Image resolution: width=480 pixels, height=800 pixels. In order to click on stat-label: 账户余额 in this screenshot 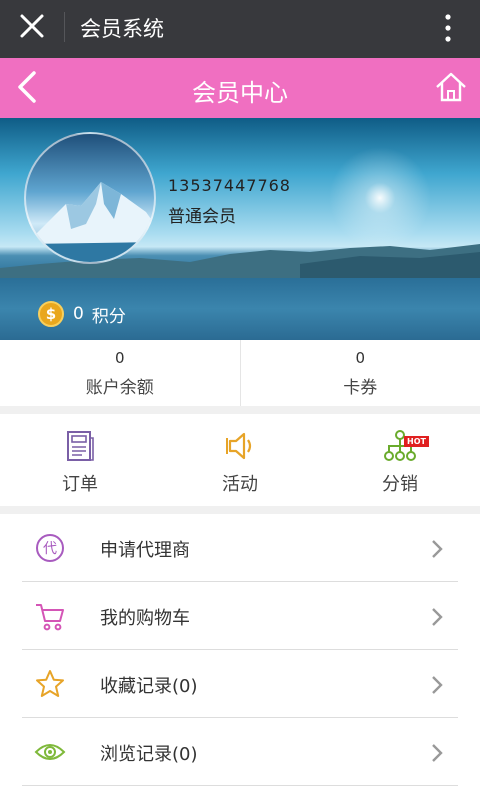, I will do `click(119, 388)`.